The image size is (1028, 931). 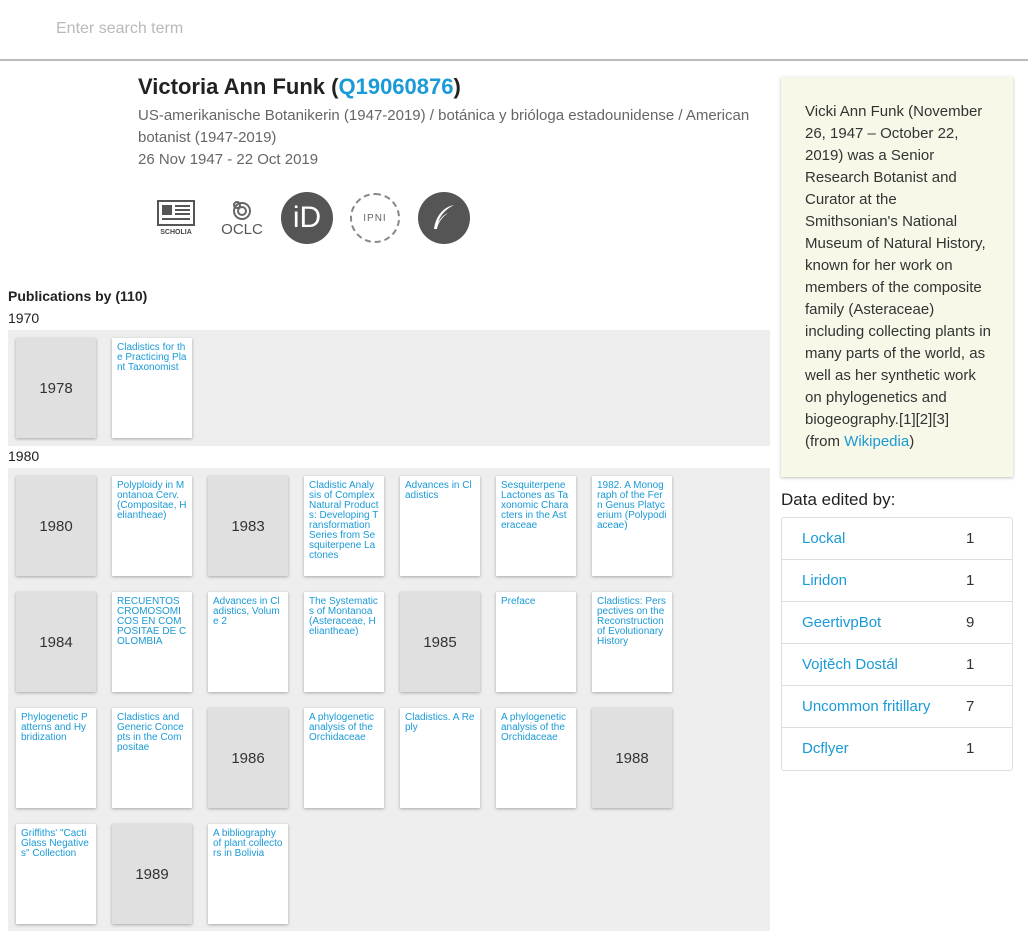 I want to click on year-card: 1984, so click(x=56, y=642).